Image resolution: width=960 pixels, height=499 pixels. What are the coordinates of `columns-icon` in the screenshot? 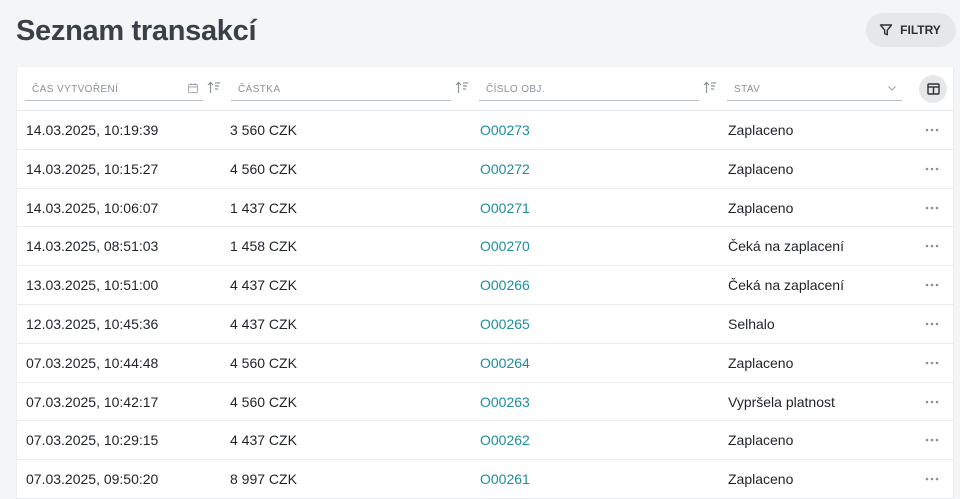 It's located at (933, 89).